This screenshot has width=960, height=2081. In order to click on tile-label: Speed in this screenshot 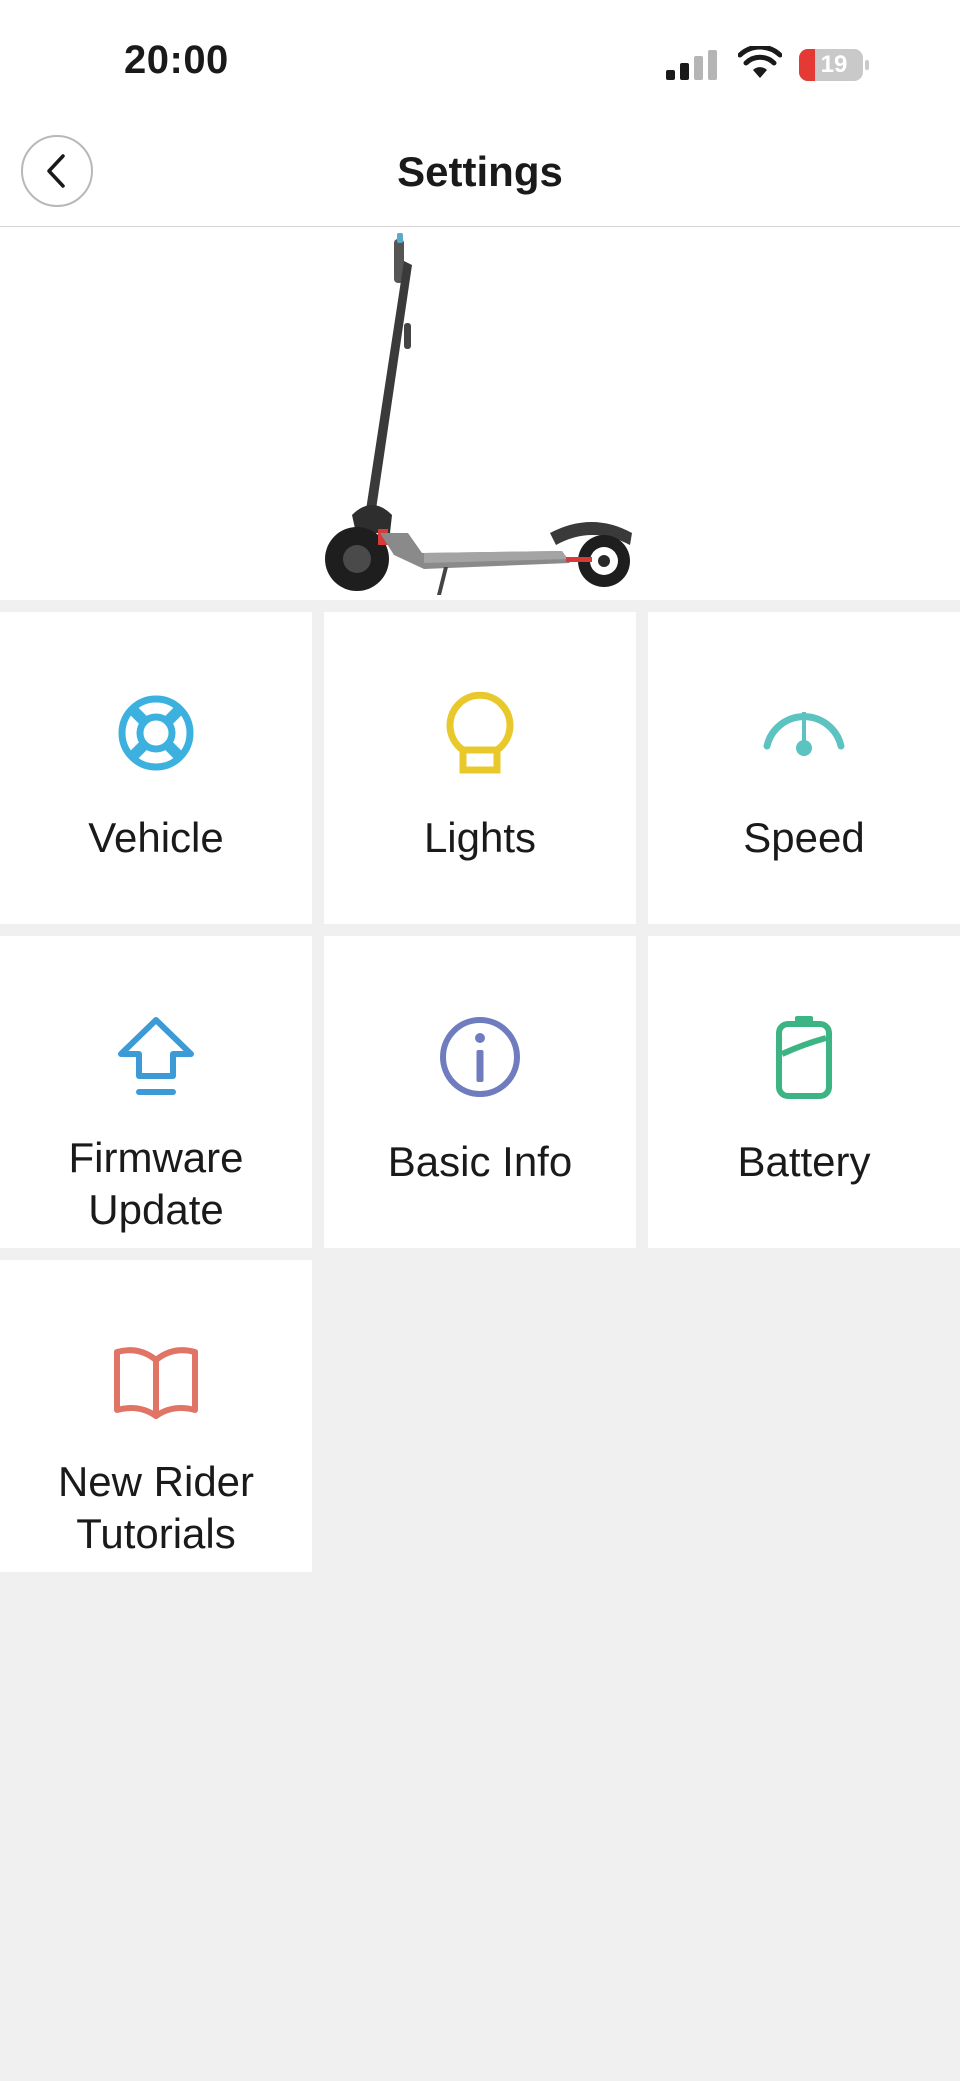, I will do `click(804, 837)`.